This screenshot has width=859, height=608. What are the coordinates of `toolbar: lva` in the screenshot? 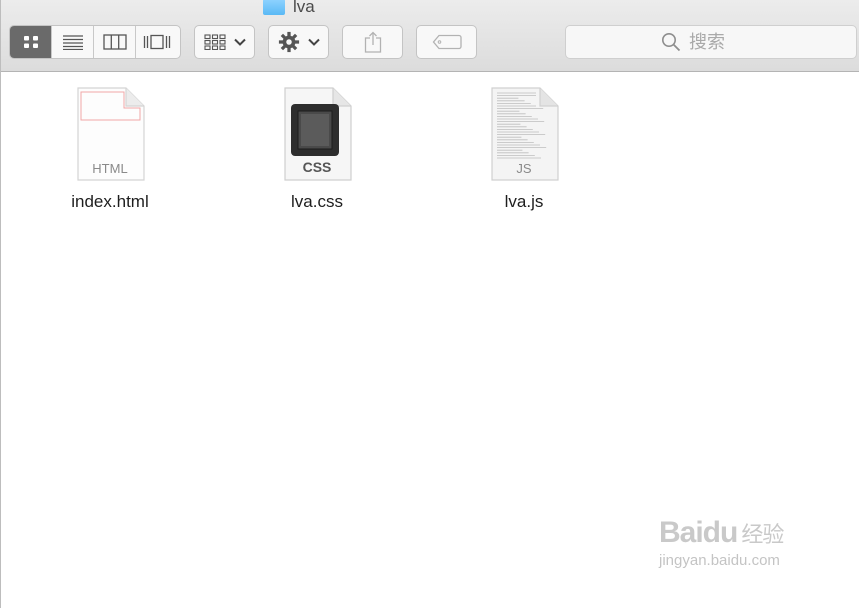 It's located at (430, 36).